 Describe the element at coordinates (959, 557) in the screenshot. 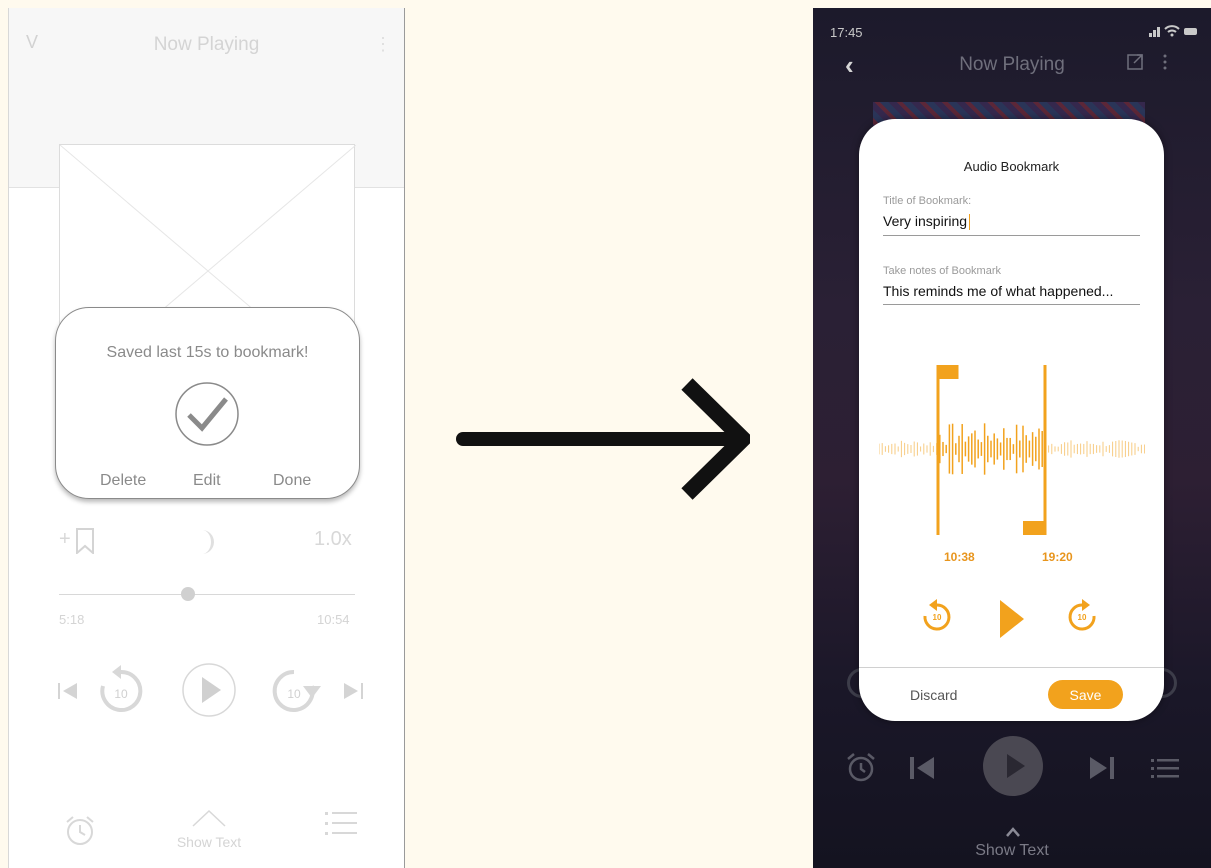

I see `trim-start-time: 10:38` at that location.